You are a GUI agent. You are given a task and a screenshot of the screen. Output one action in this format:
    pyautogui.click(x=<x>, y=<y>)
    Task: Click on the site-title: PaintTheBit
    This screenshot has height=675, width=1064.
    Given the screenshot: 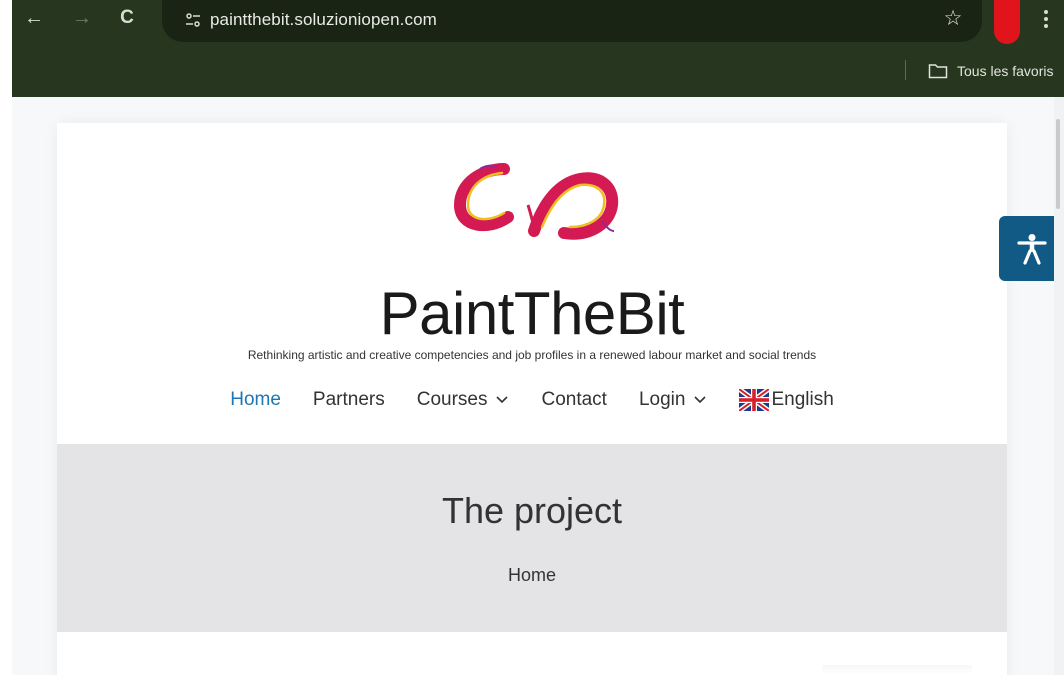 What is the action you would take?
    pyautogui.click(x=532, y=314)
    